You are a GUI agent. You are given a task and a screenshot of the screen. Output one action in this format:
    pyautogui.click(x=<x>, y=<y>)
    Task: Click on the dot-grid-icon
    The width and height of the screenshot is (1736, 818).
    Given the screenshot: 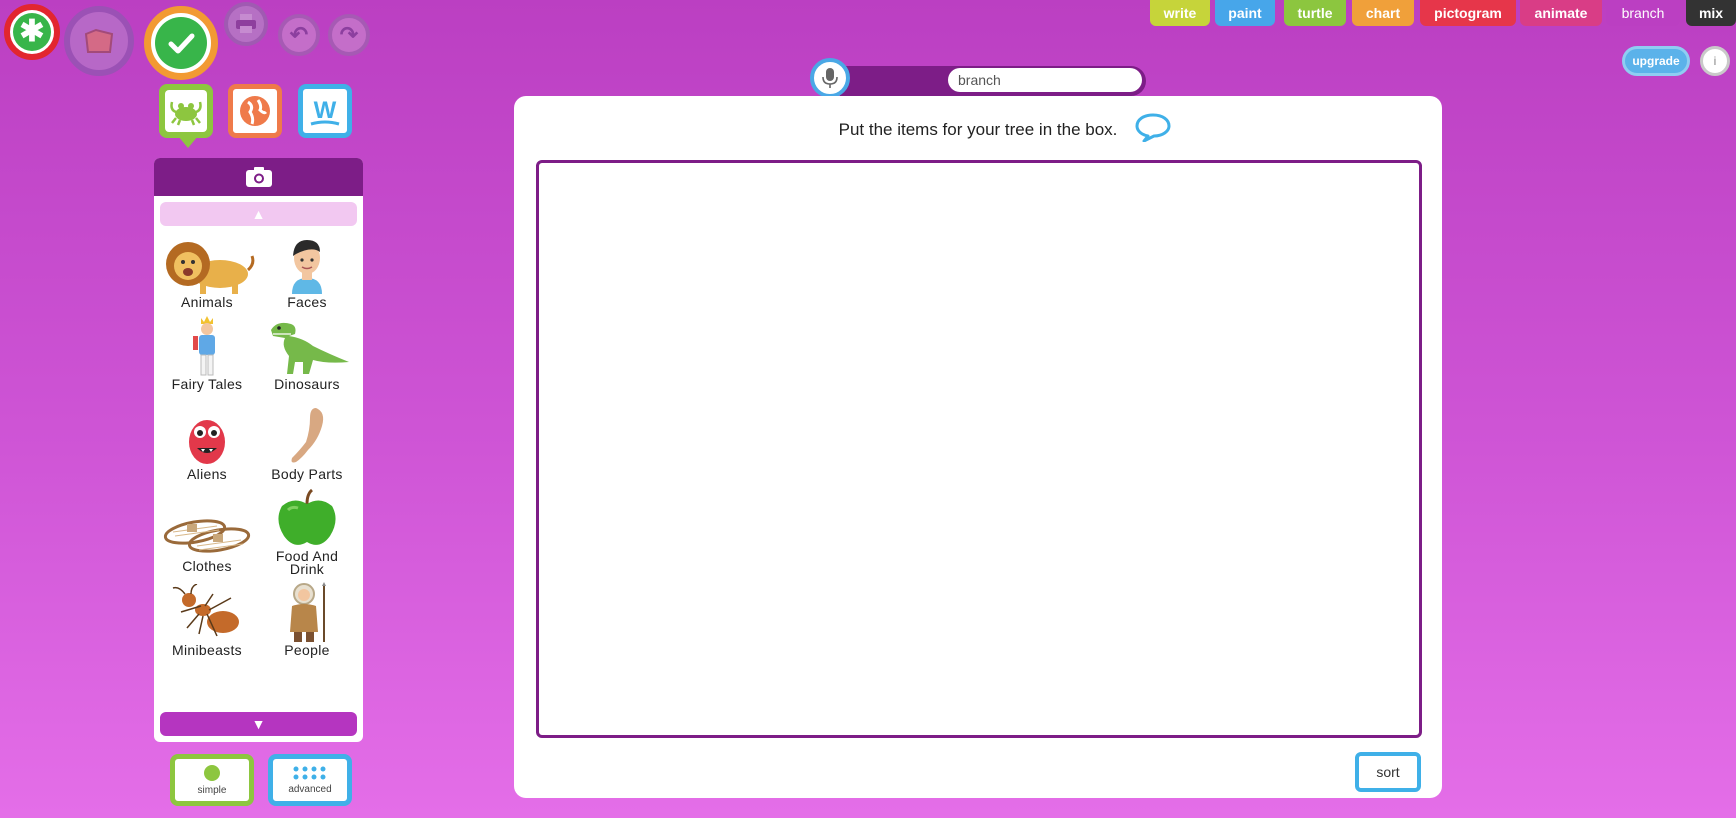 What is the action you would take?
    pyautogui.click(x=309, y=772)
    